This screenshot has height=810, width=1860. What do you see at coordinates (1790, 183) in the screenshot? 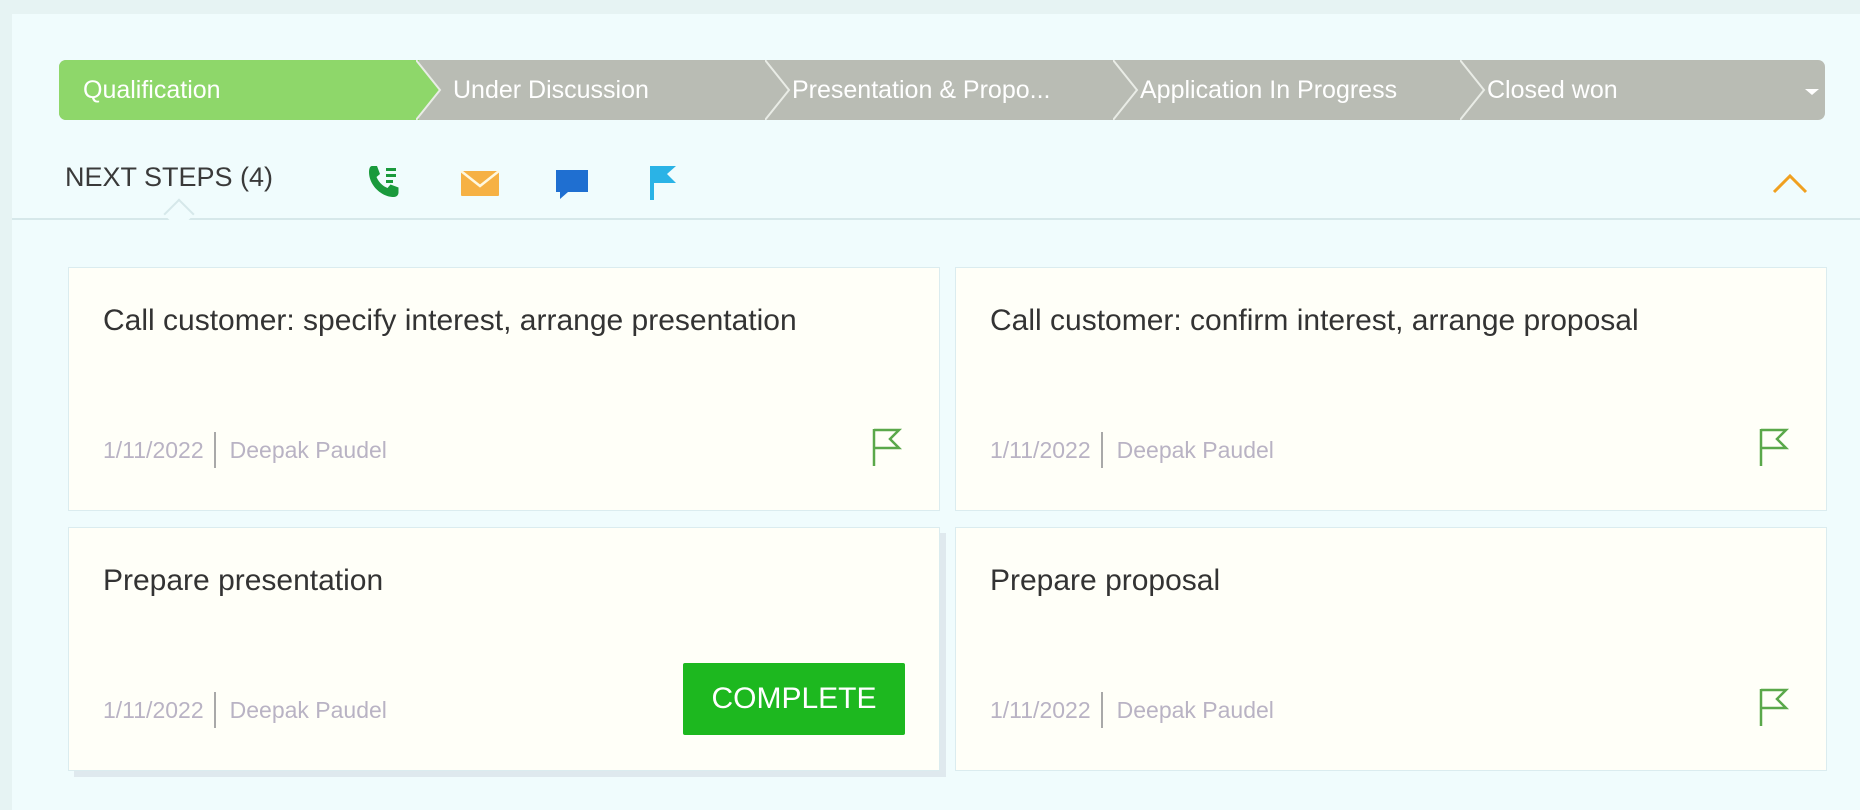
I see `chevron-up-icon` at bounding box center [1790, 183].